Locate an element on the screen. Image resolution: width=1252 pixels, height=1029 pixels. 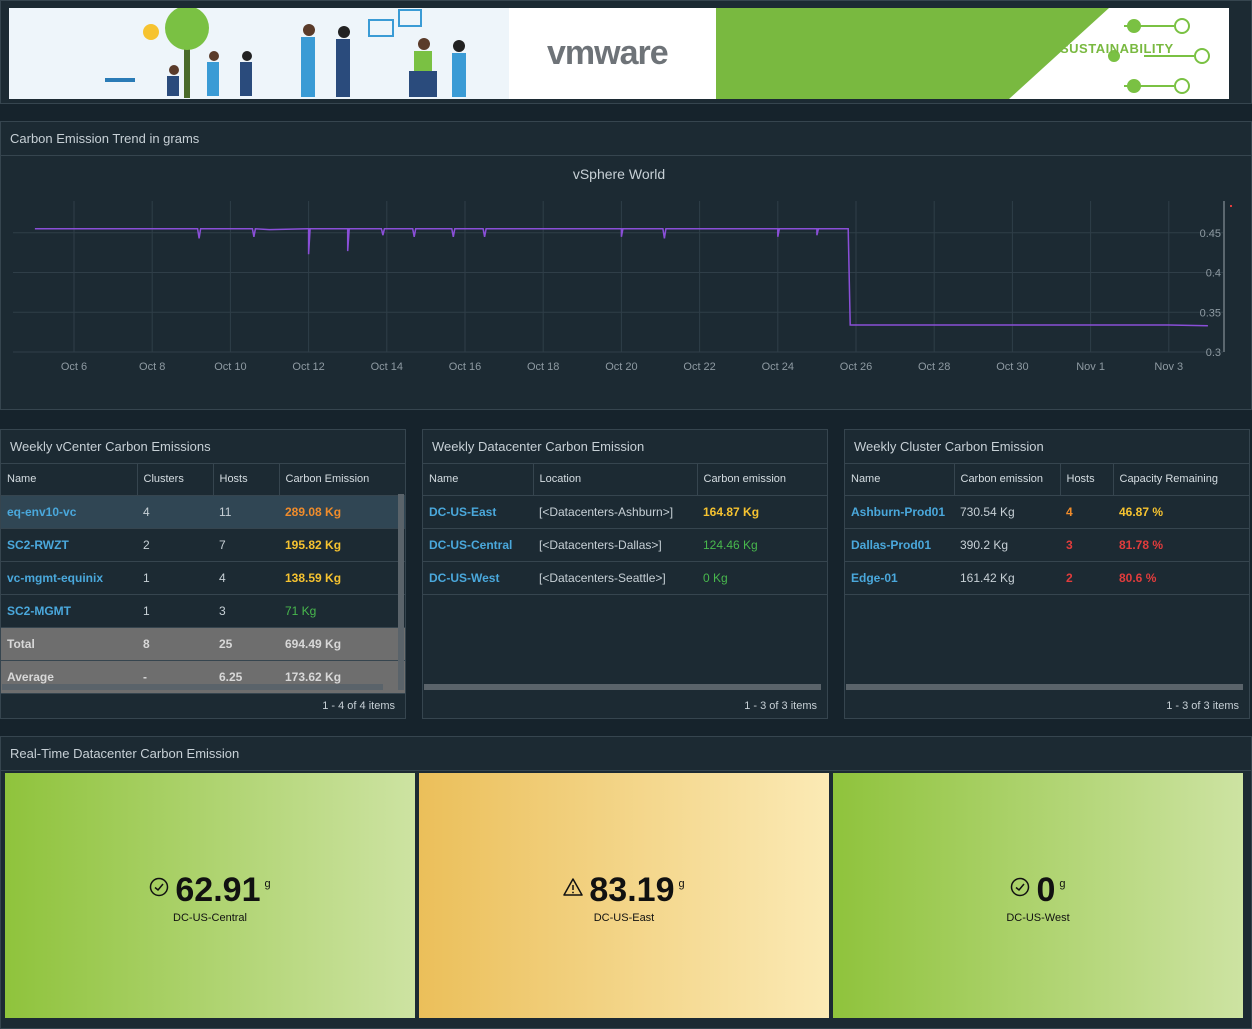
vcenter-name-link: eq-env10-vc is located at coordinates (41, 512).